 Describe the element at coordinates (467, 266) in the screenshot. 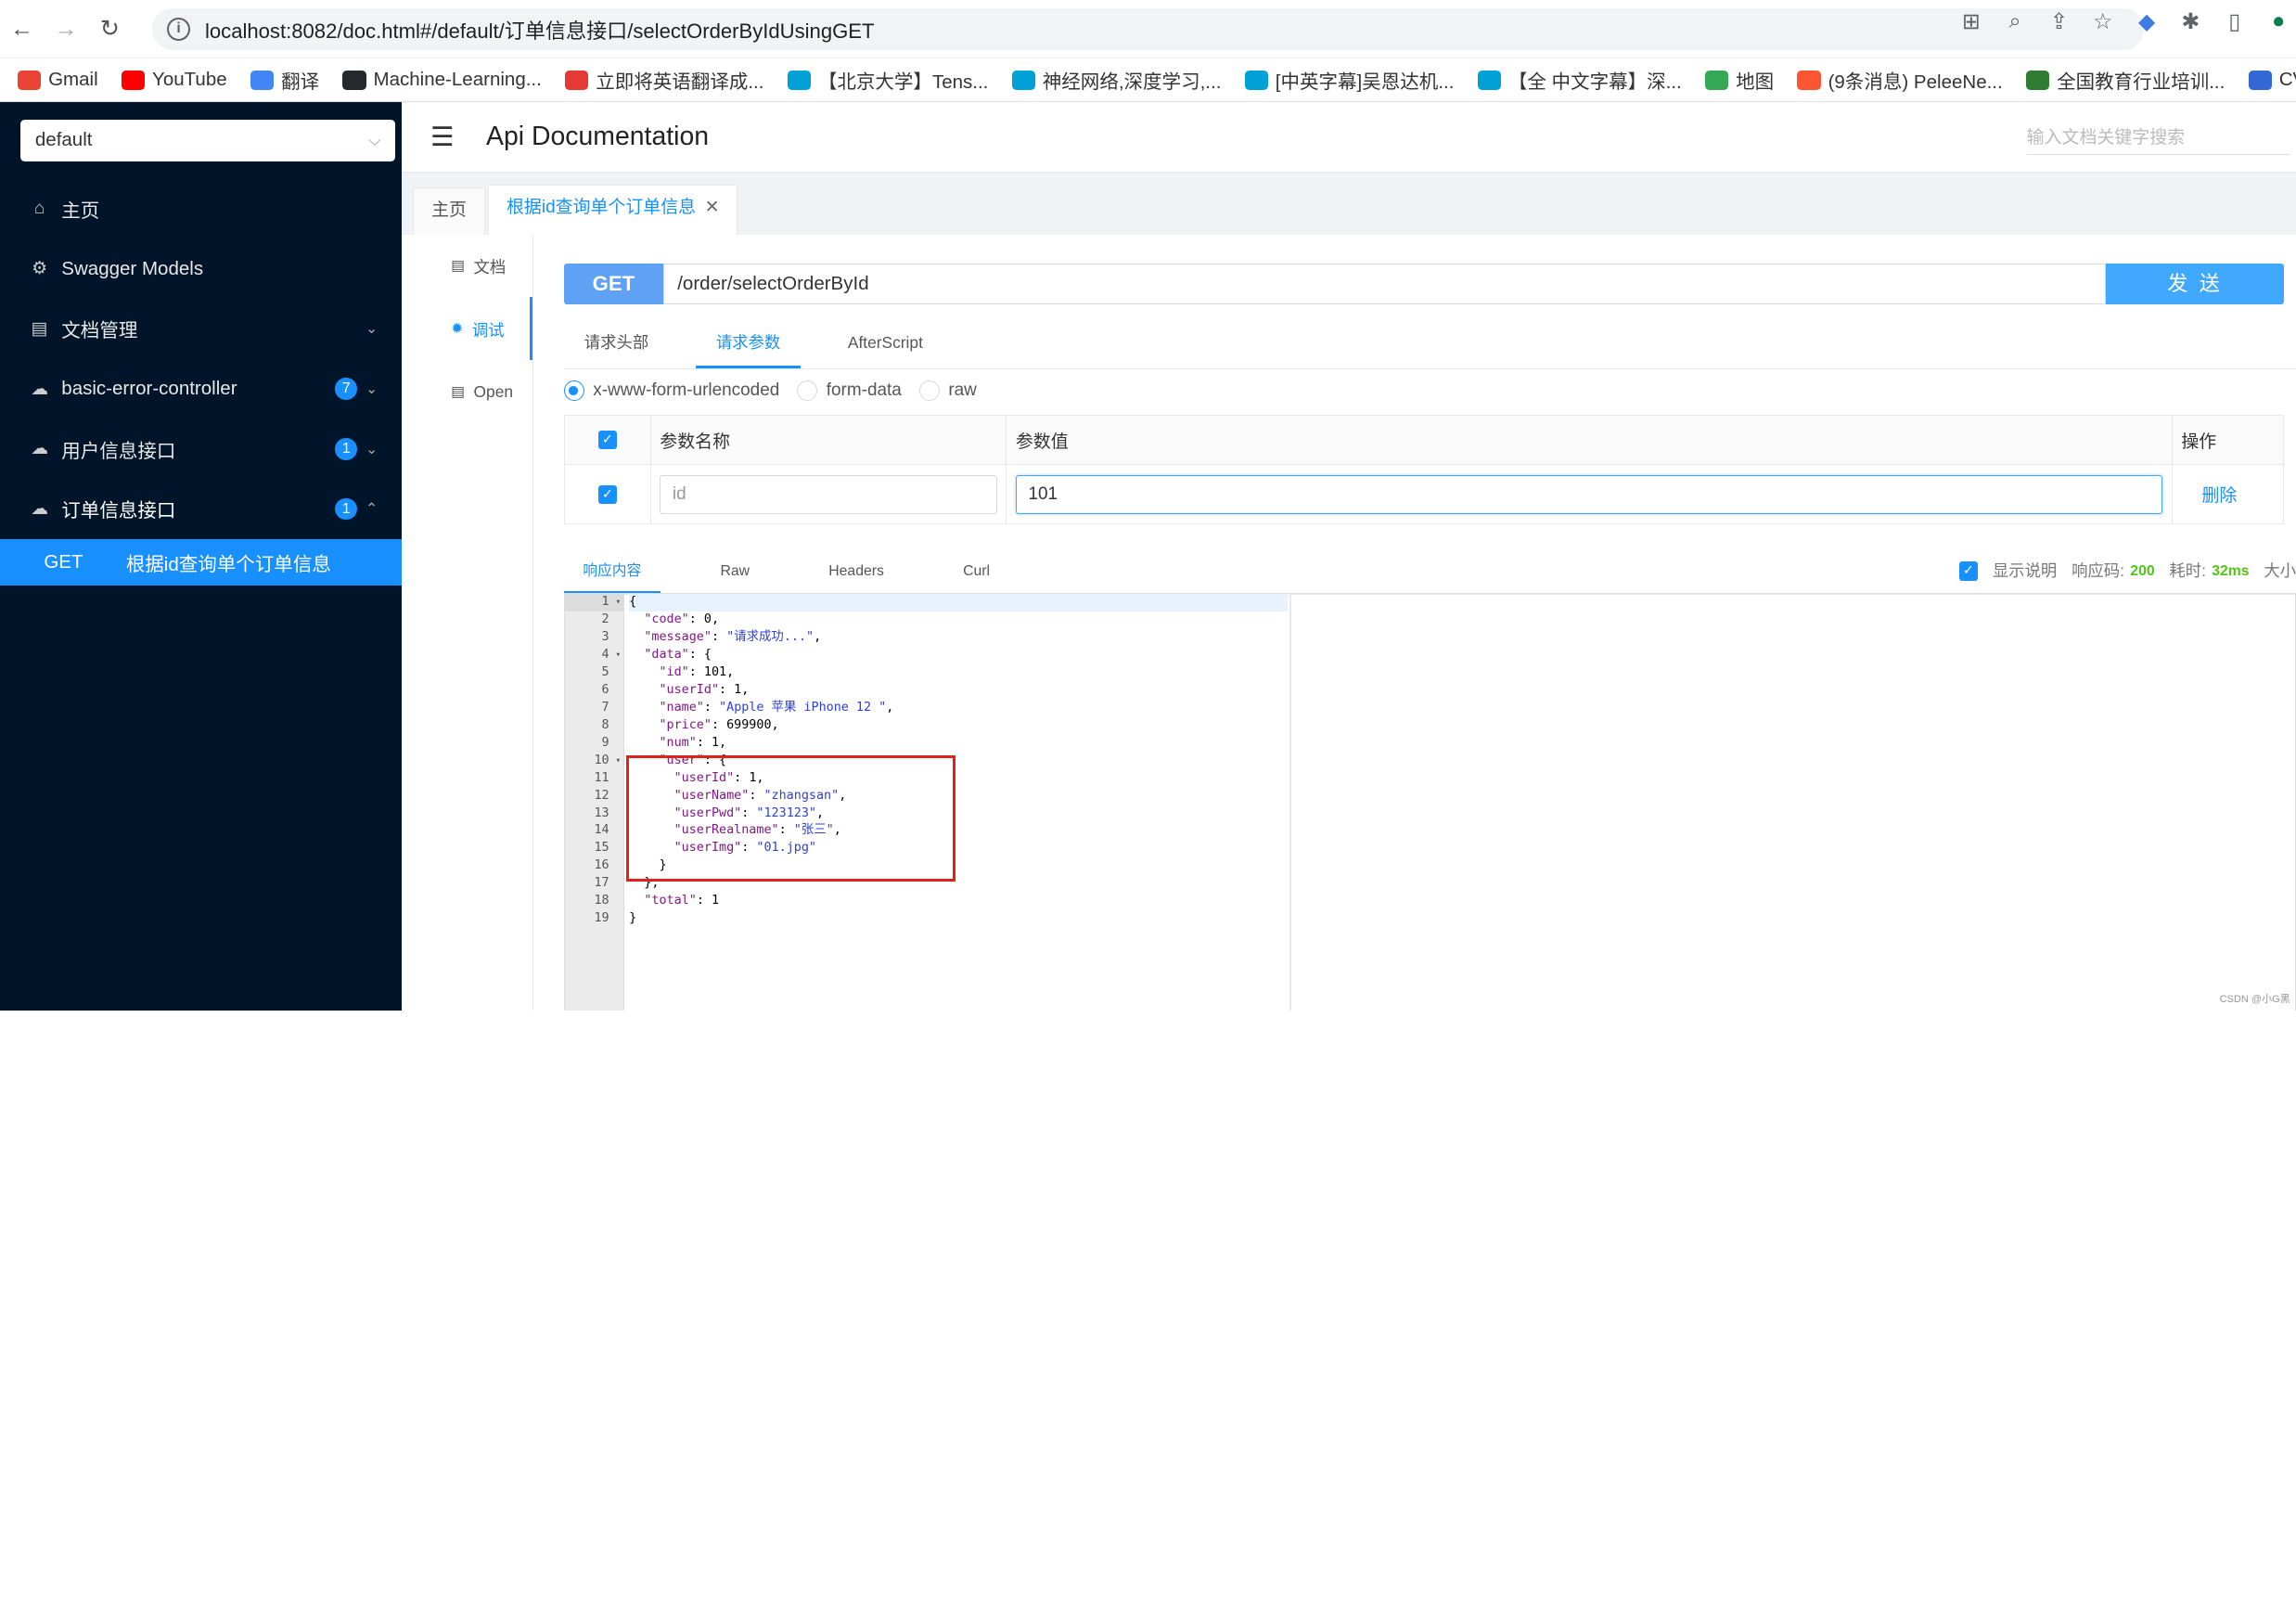

I see `subnav-doc: ▤文档` at that location.